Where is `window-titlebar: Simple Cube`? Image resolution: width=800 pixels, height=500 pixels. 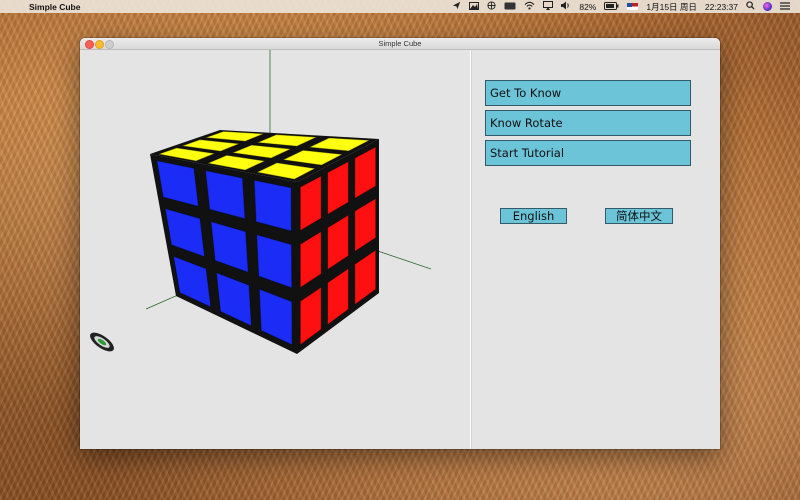
window-titlebar: Simple Cube is located at coordinates (400, 44).